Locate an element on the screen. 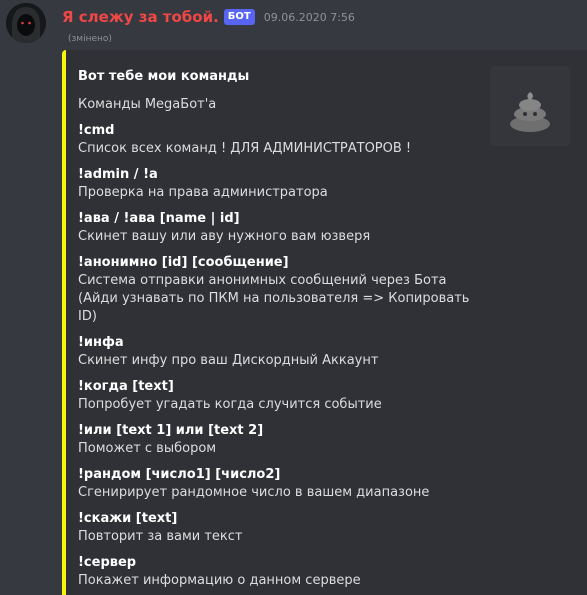  field-name: !или [text 1] или [text 2] is located at coordinates (171, 430).